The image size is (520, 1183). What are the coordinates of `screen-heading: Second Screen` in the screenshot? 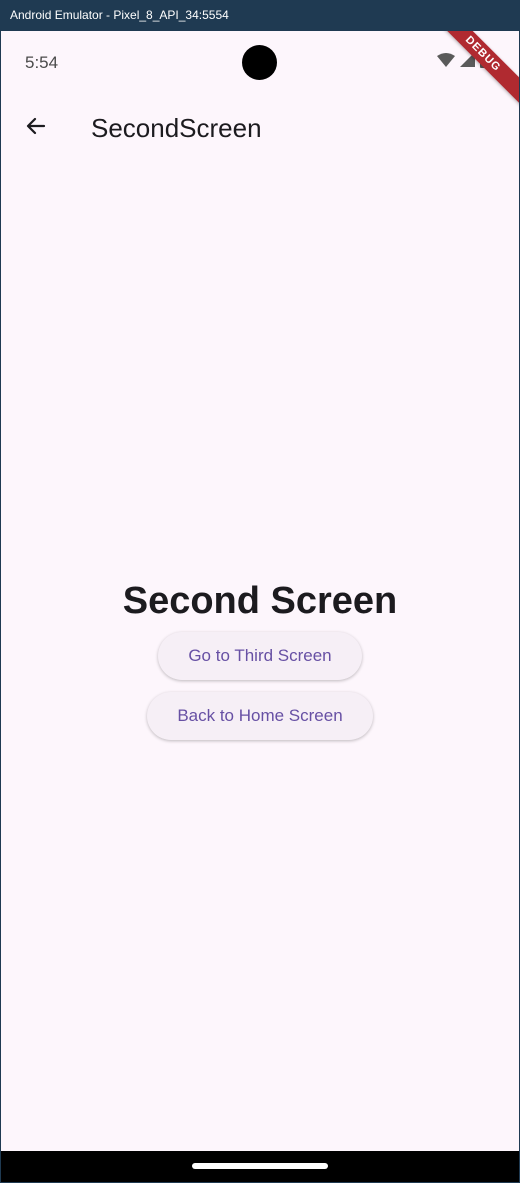 It's located at (260, 601).